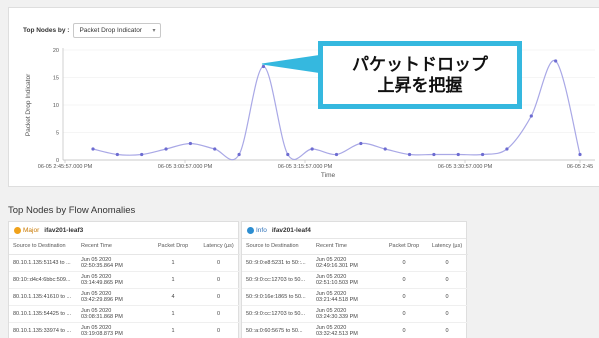  I want to click on y-tick-label: 5, so click(57, 134).